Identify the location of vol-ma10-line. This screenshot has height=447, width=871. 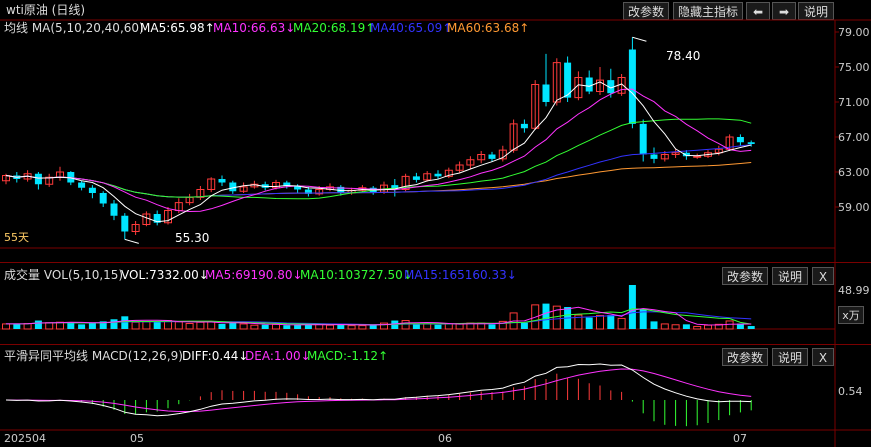
(379, 317).